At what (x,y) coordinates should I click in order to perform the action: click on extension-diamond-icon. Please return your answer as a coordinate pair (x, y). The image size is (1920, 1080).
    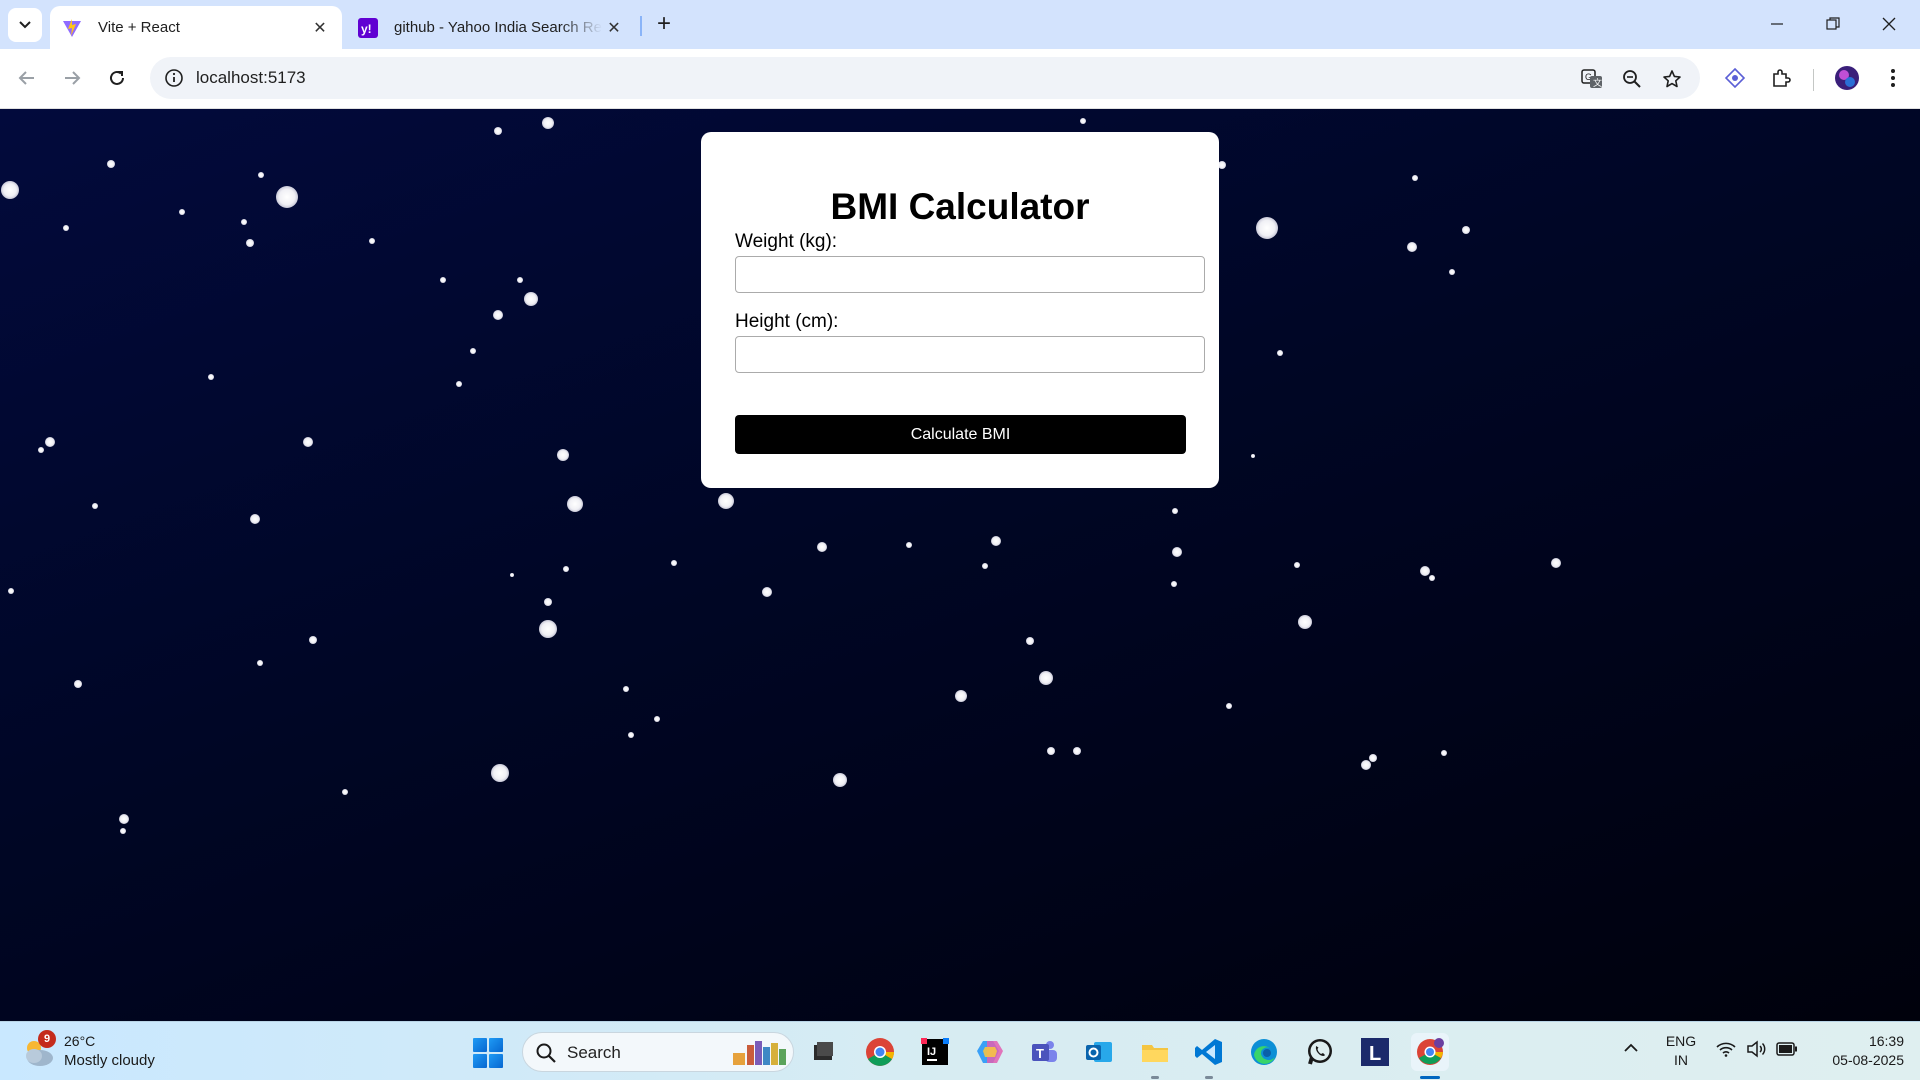
    Looking at the image, I should click on (1735, 78).